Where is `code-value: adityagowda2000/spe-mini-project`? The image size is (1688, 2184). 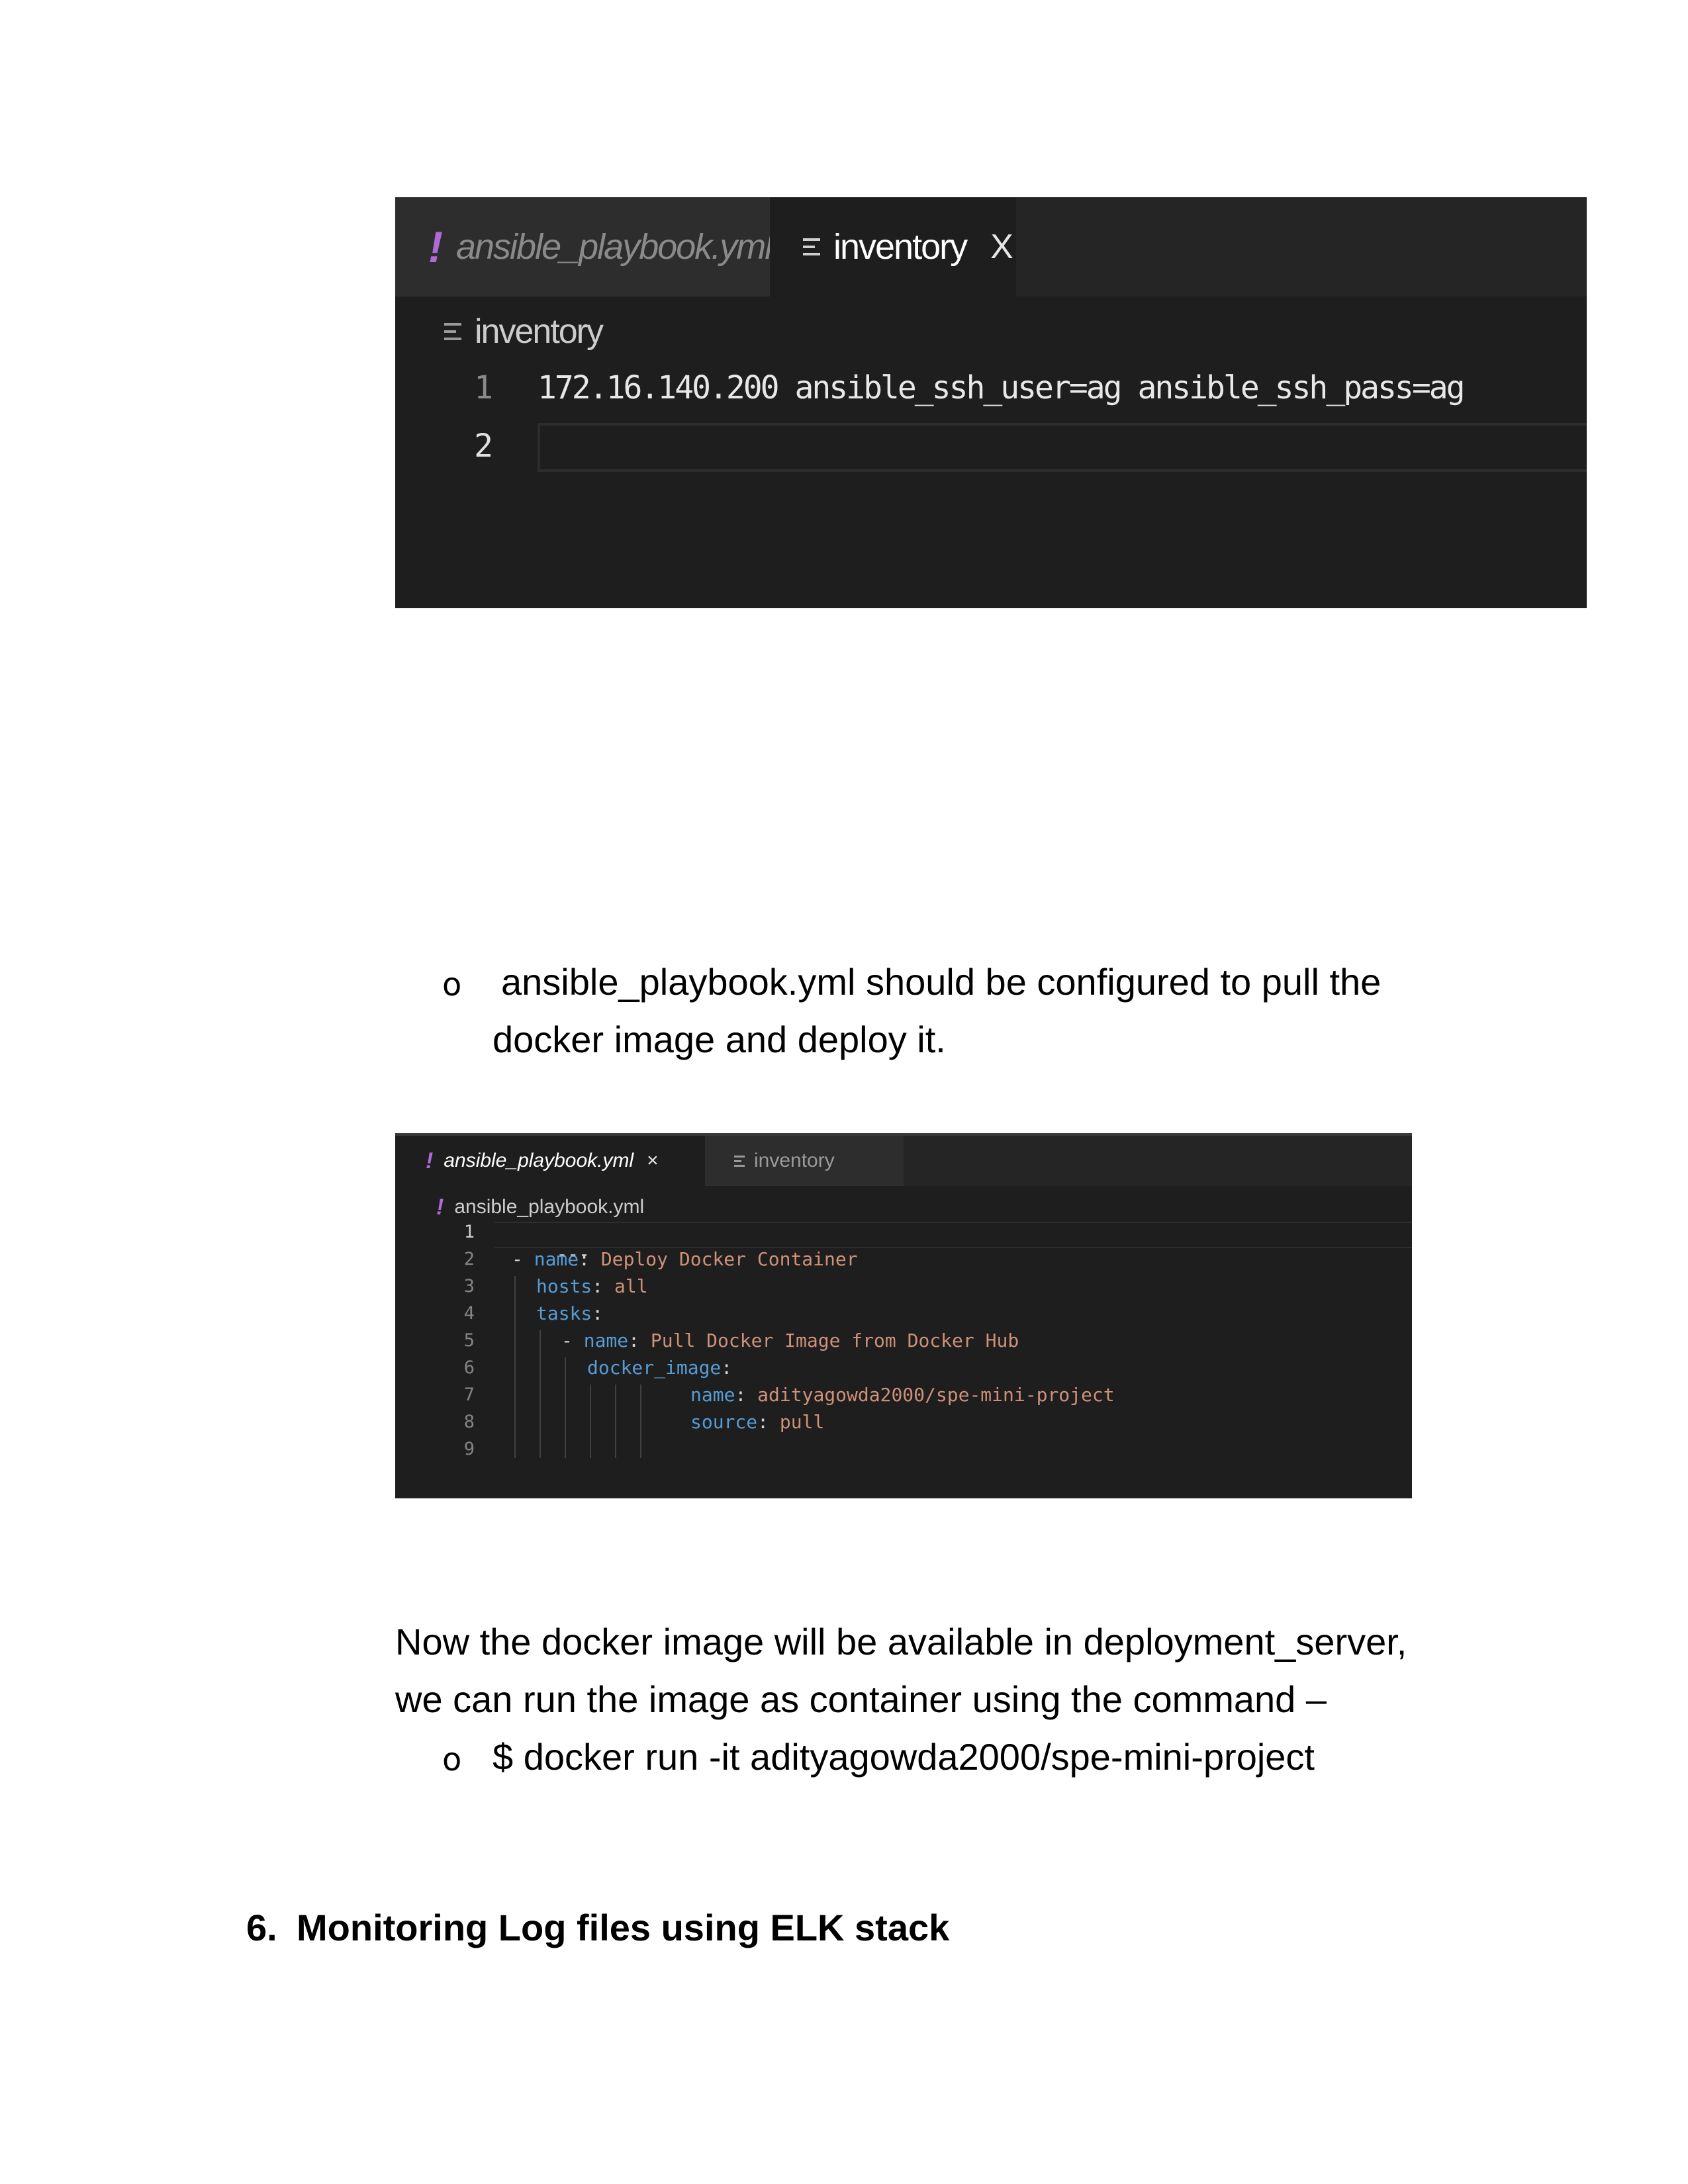
code-value: adityagowda2000/spe-mini-project is located at coordinates (936, 1395).